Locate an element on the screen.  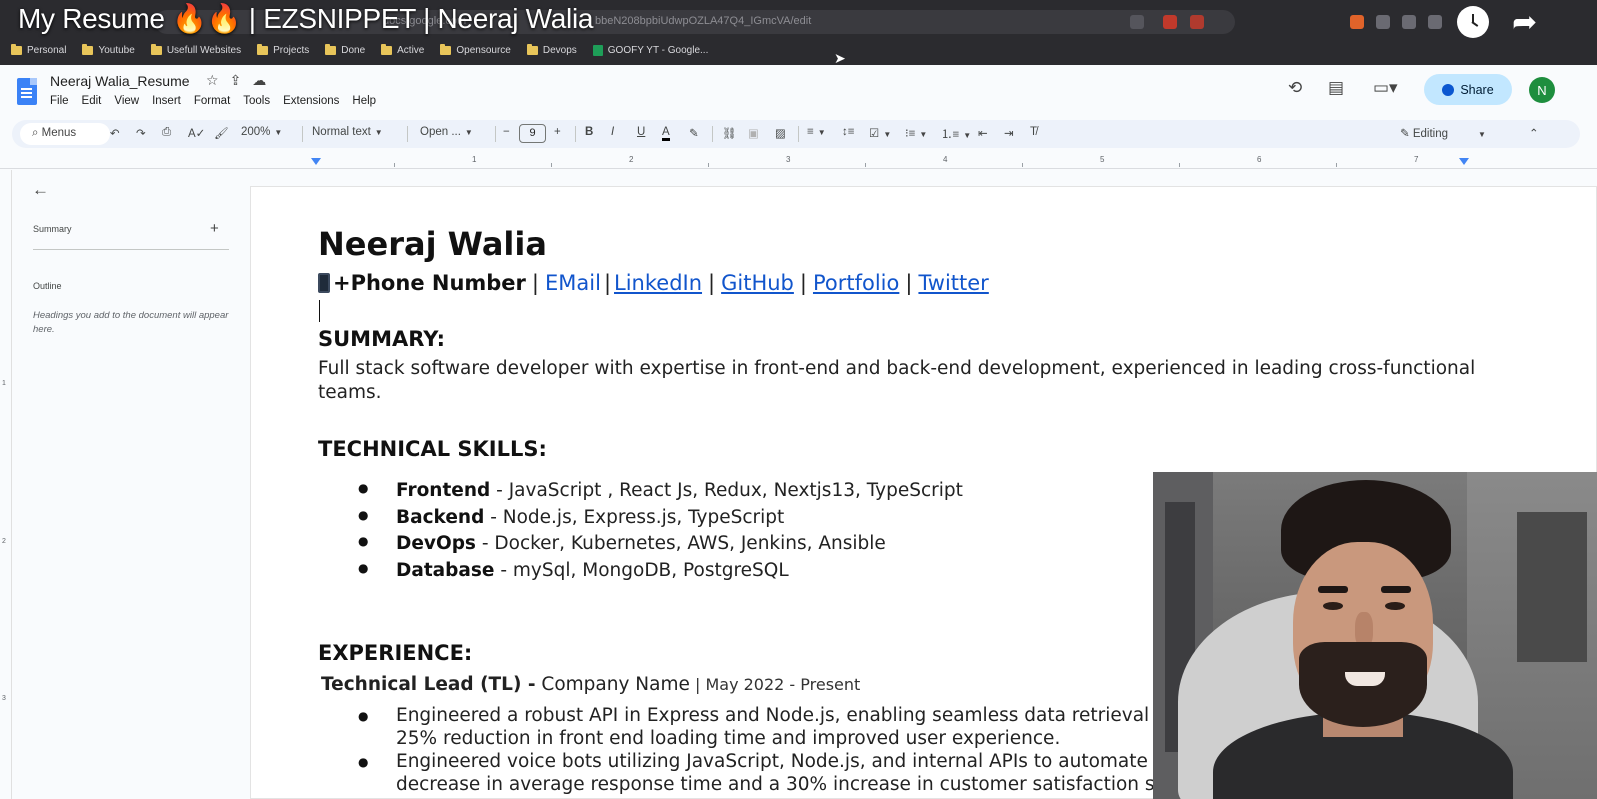
undo-icon: ↶ is located at coordinates (115, 133).